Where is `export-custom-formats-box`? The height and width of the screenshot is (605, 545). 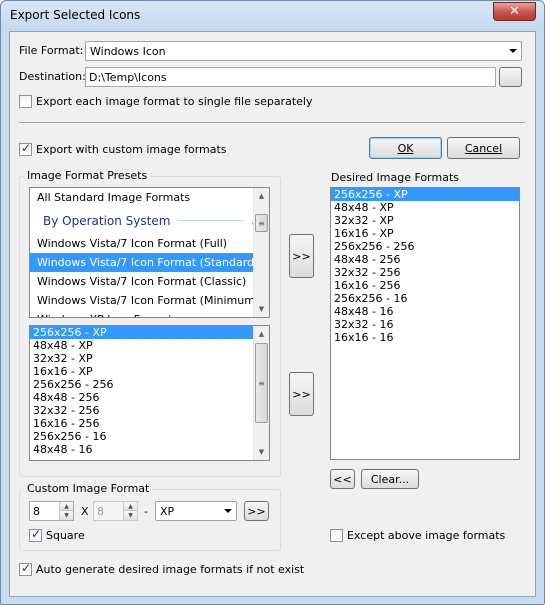 export-custom-formats-box is located at coordinates (25, 148).